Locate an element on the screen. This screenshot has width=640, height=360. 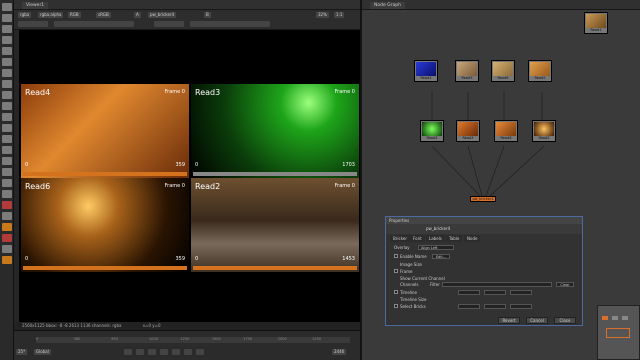
paint-tool-icon is located at coordinates (7, 18).